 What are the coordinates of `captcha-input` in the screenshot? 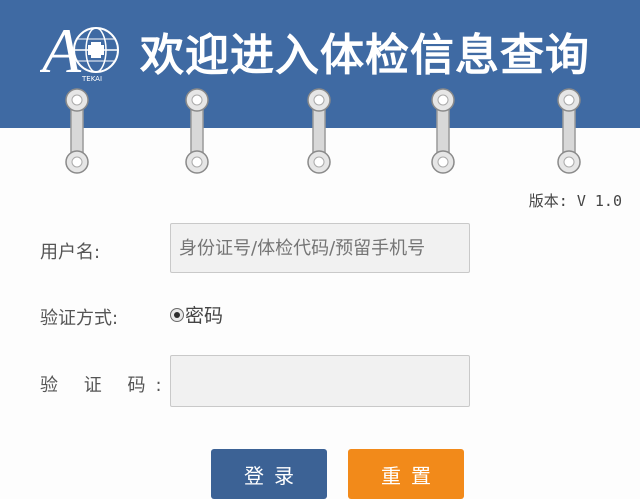 It's located at (320, 381).